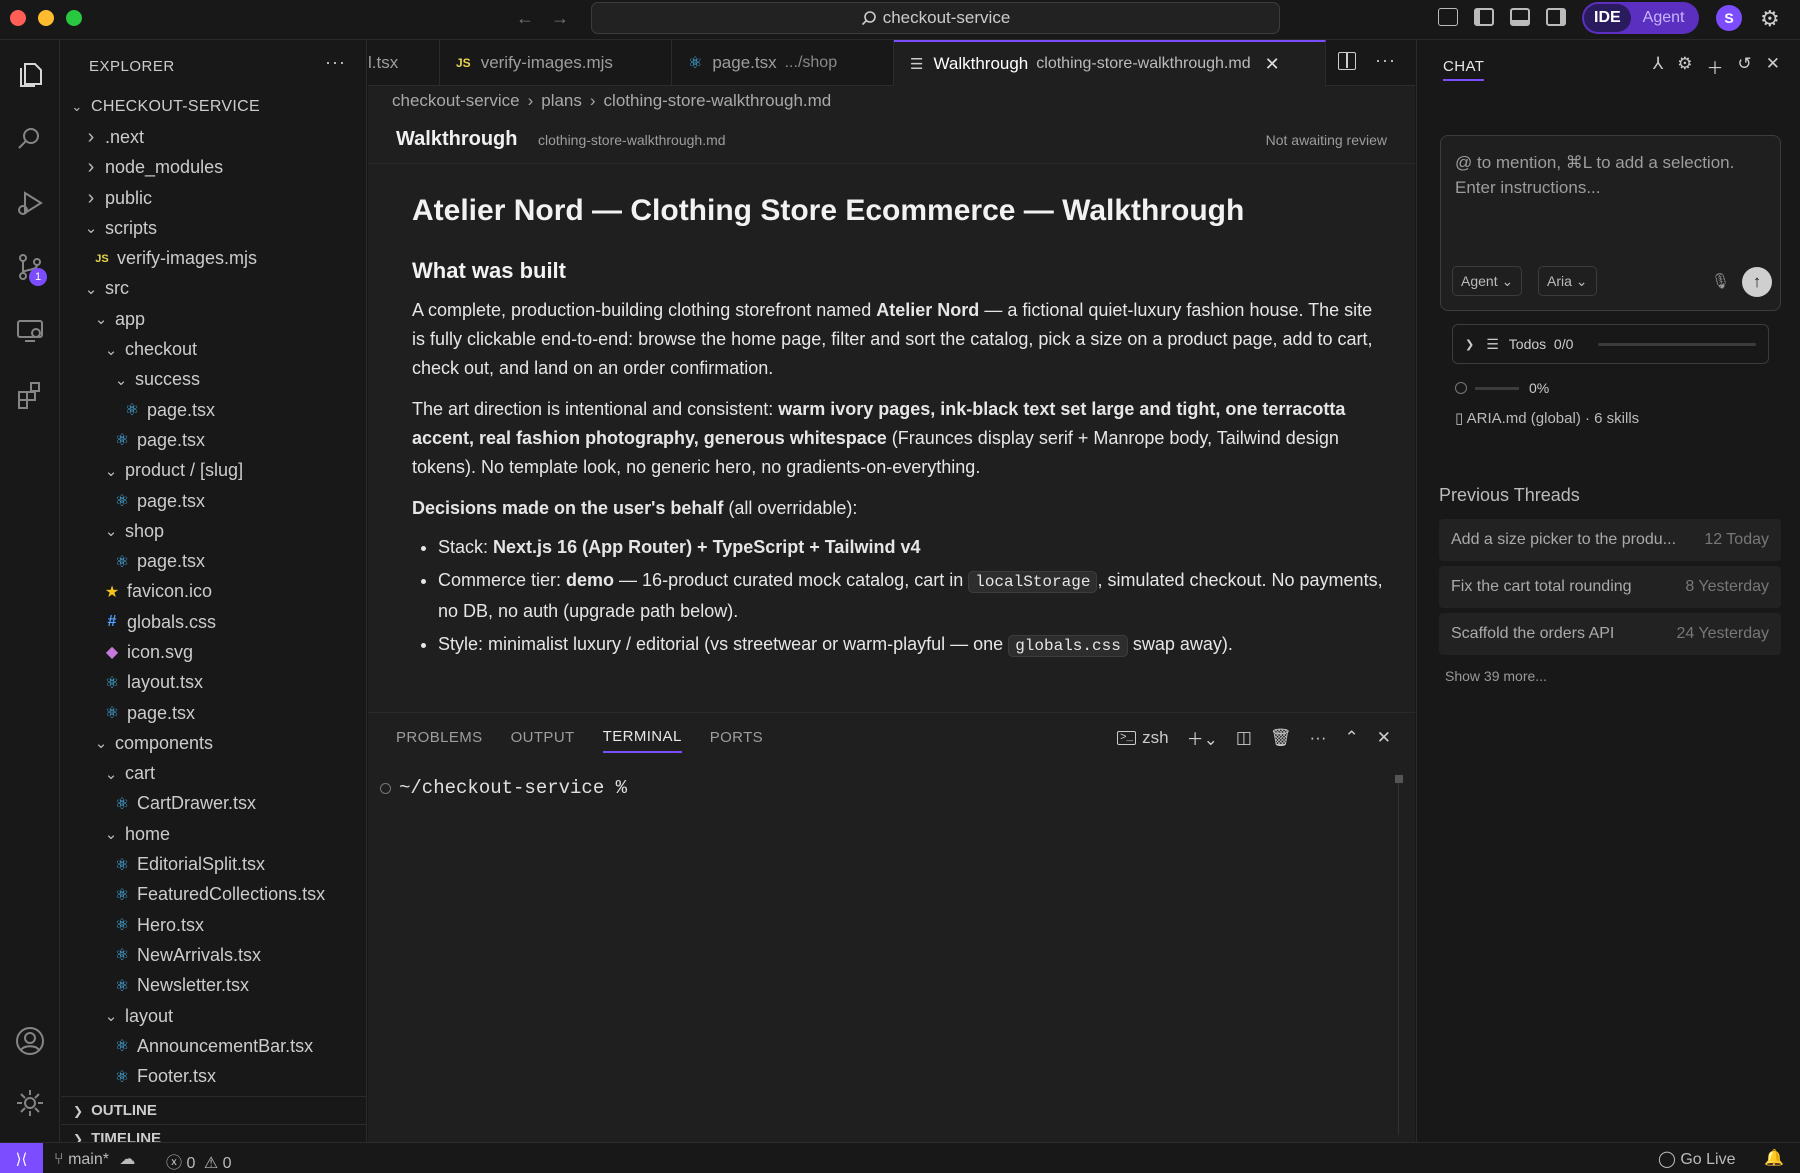  Describe the element at coordinates (1142, 738) in the screenshot. I see `terminal-shell-selector: >_ zsh` at that location.